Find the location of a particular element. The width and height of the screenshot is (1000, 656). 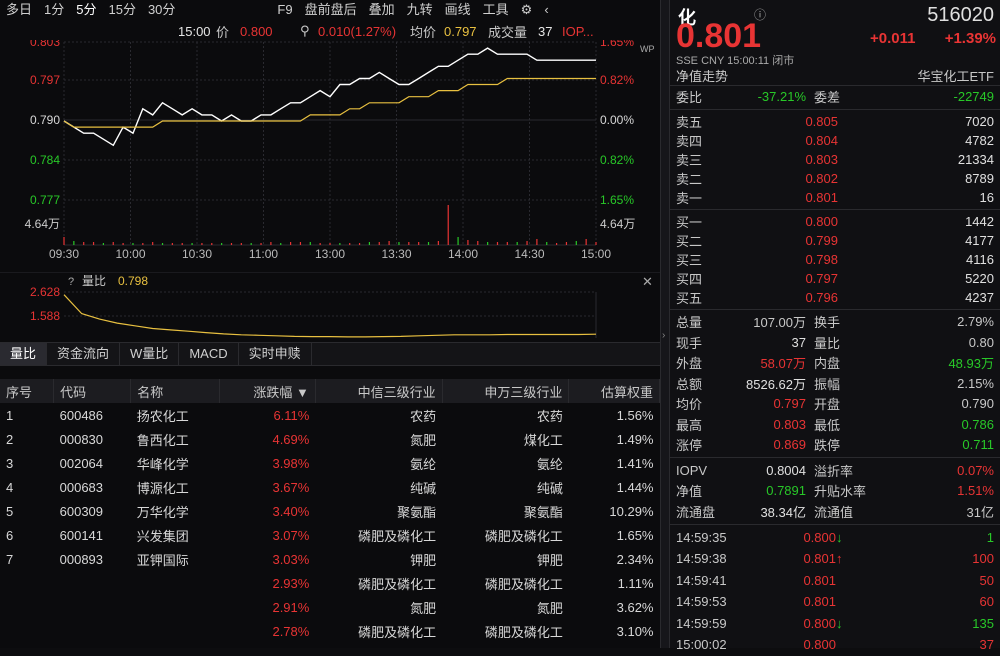

toolbar-item-10: 工具 is located at coordinates (496, 10).